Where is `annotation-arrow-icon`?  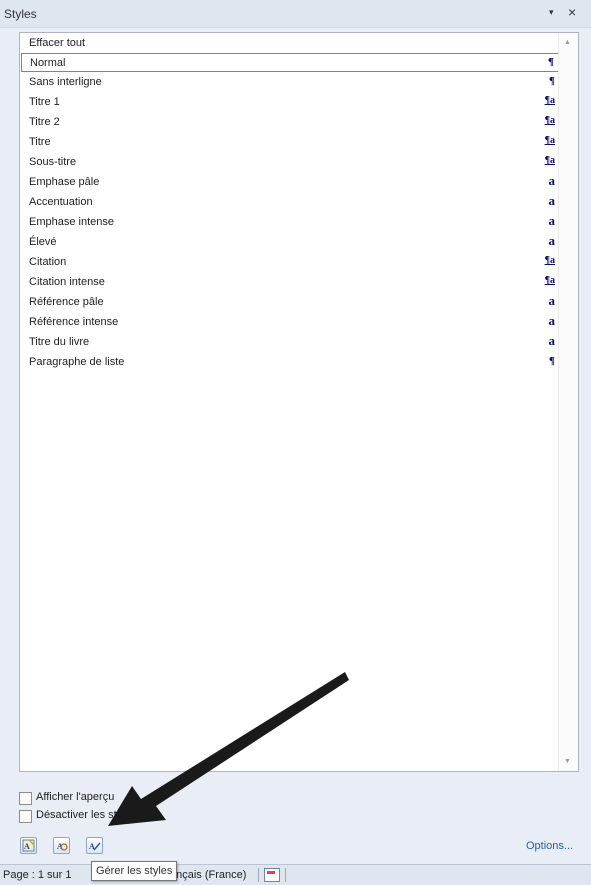 annotation-arrow-icon is located at coordinates (228, 749).